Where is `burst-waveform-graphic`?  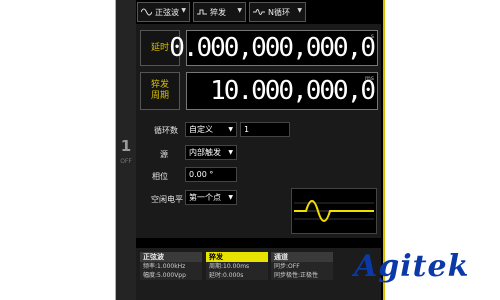
burst-waveform-graphic is located at coordinates (334, 211).